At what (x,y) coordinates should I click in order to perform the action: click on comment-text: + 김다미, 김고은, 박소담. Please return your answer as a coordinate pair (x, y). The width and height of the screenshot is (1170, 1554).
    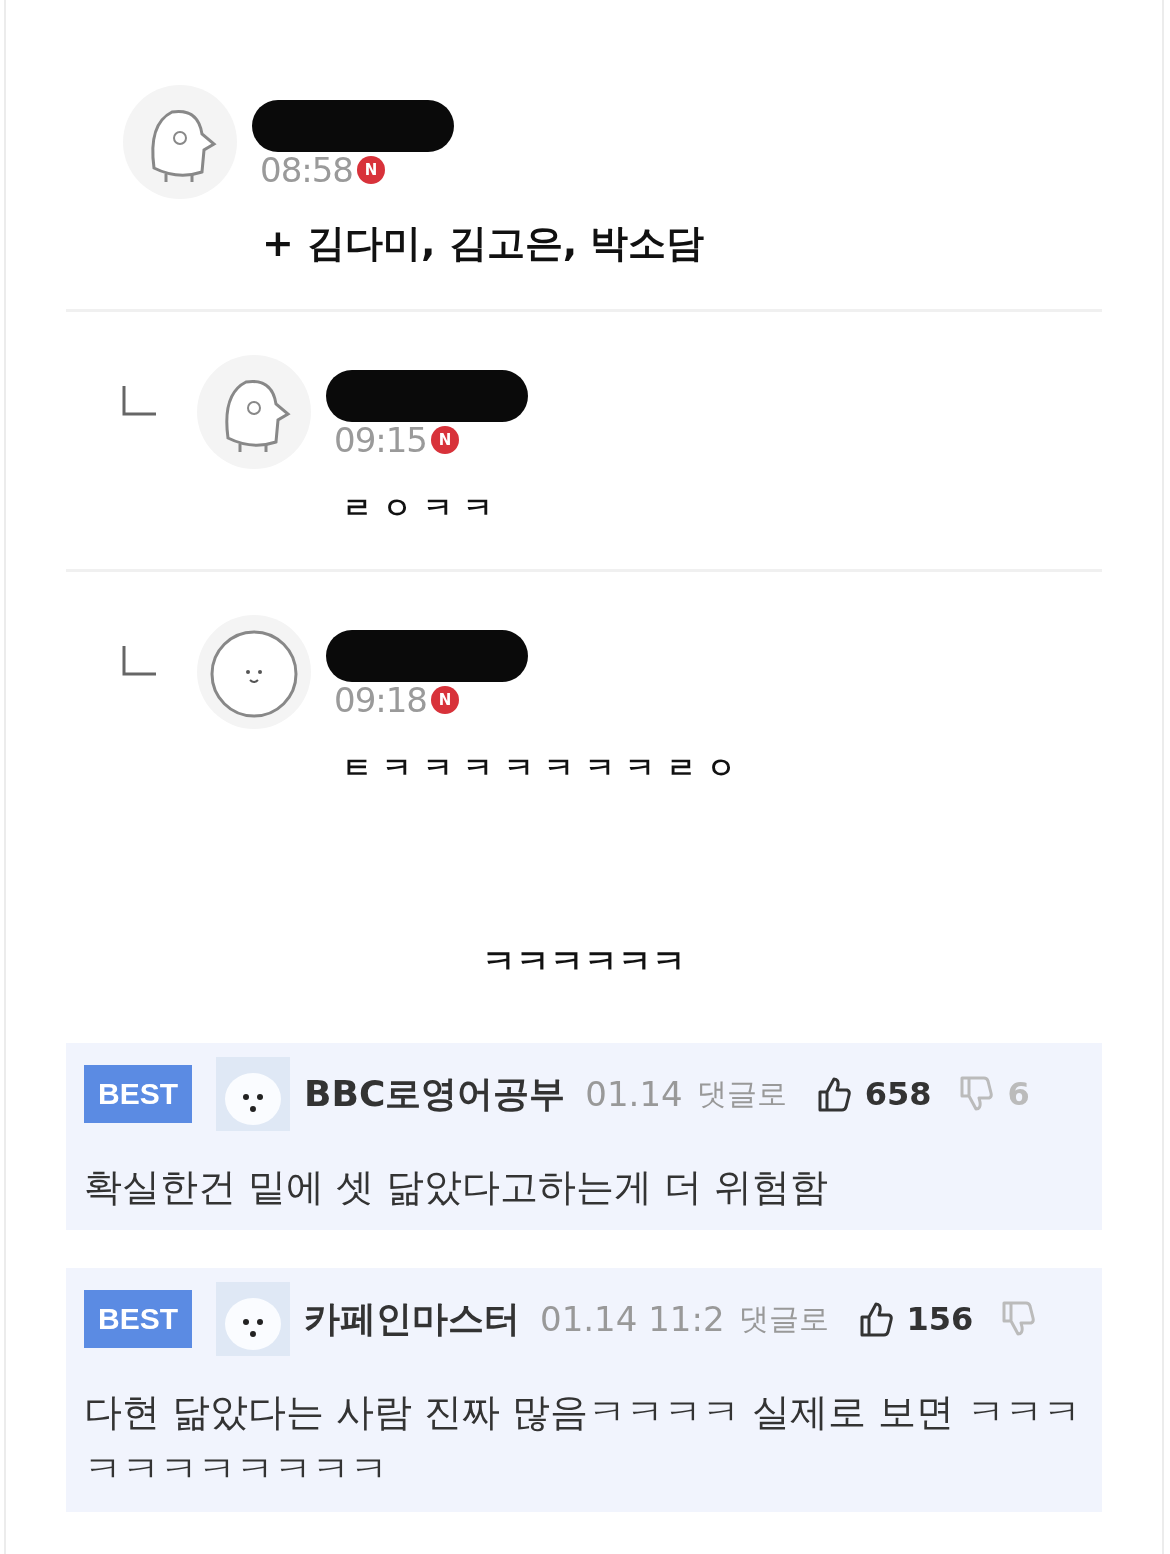
    Looking at the image, I should click on (484, 243).